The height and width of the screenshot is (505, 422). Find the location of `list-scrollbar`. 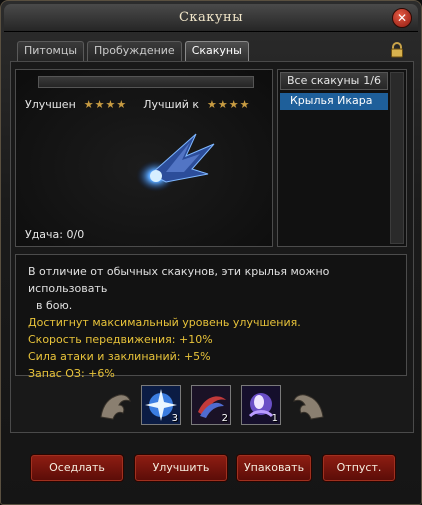

list-scrollbar is located at coordinates (397, 158).